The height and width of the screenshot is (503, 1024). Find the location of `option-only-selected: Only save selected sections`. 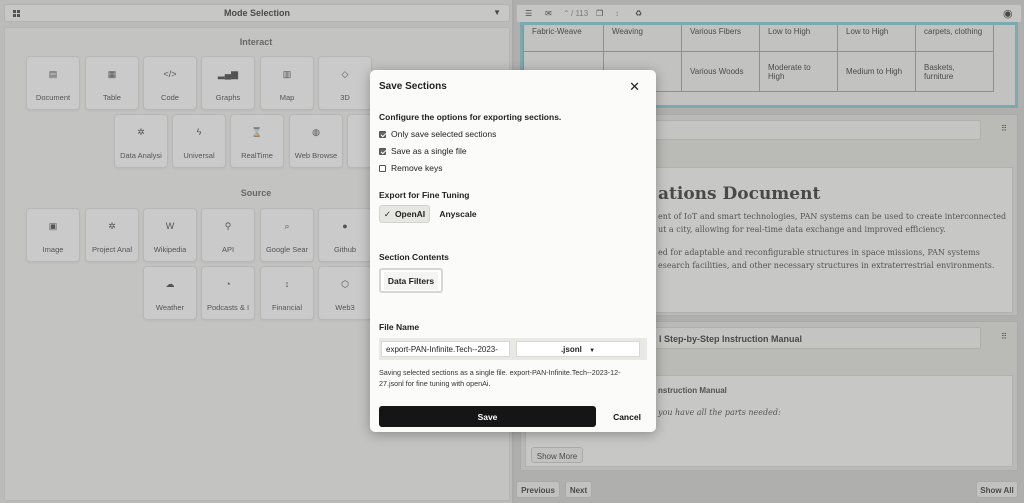

option-only-selected: Only save selected sections is located at coordinates (437, 134).